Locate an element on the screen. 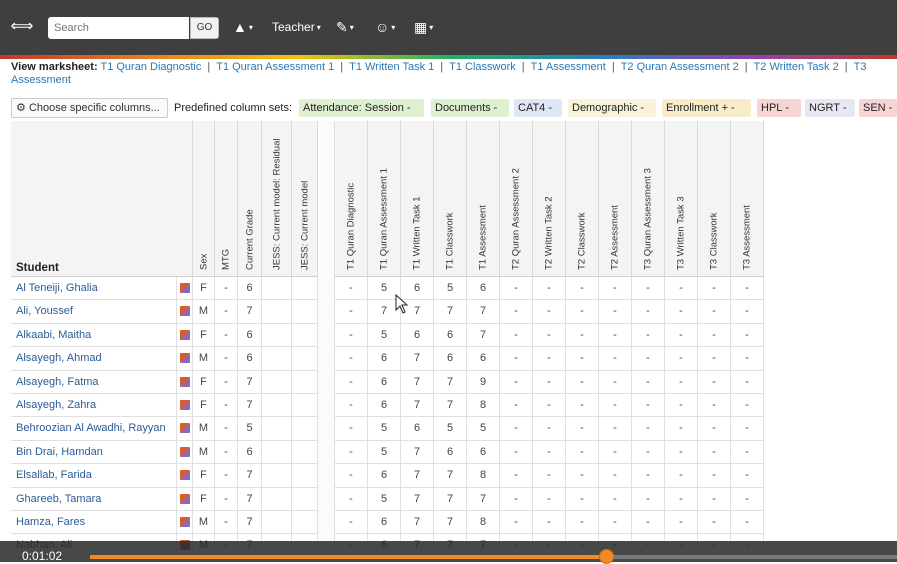 The width and height of the screenshot is (897, 564). view-marksheet-link: T2 Written Task 2 is located at coordinates (796, 67).